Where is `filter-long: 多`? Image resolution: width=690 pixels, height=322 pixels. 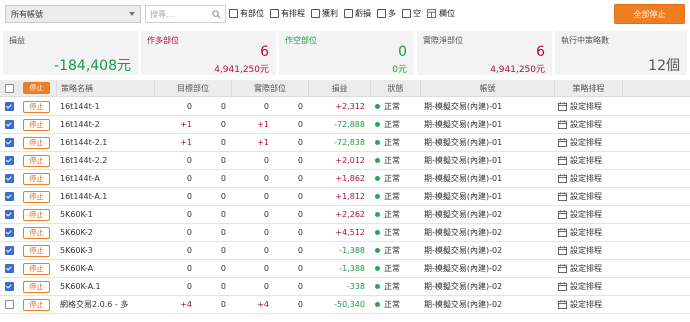 filter-long: 多 is located at coordinates (386, 13).